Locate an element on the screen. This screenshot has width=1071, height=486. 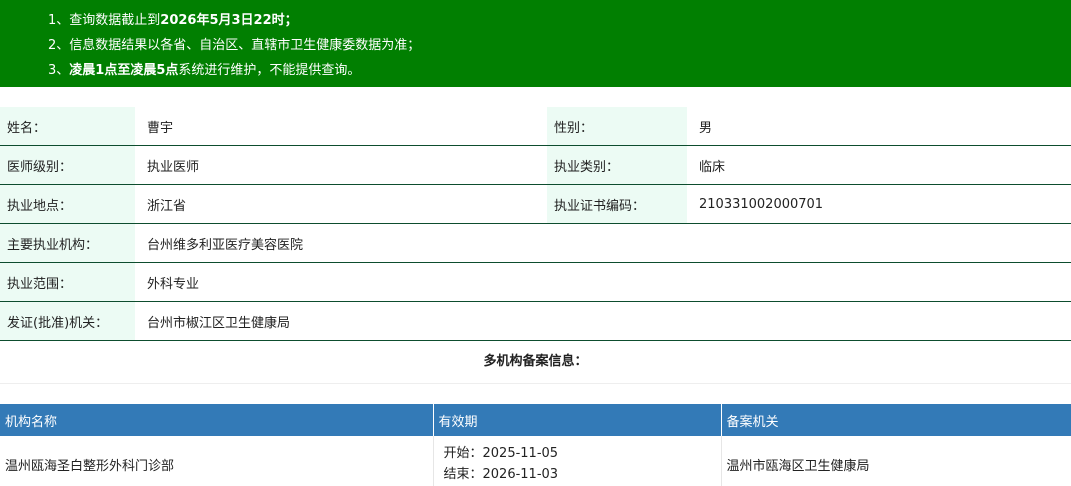
gender-value: 男 is located at coordinates (879, 126).